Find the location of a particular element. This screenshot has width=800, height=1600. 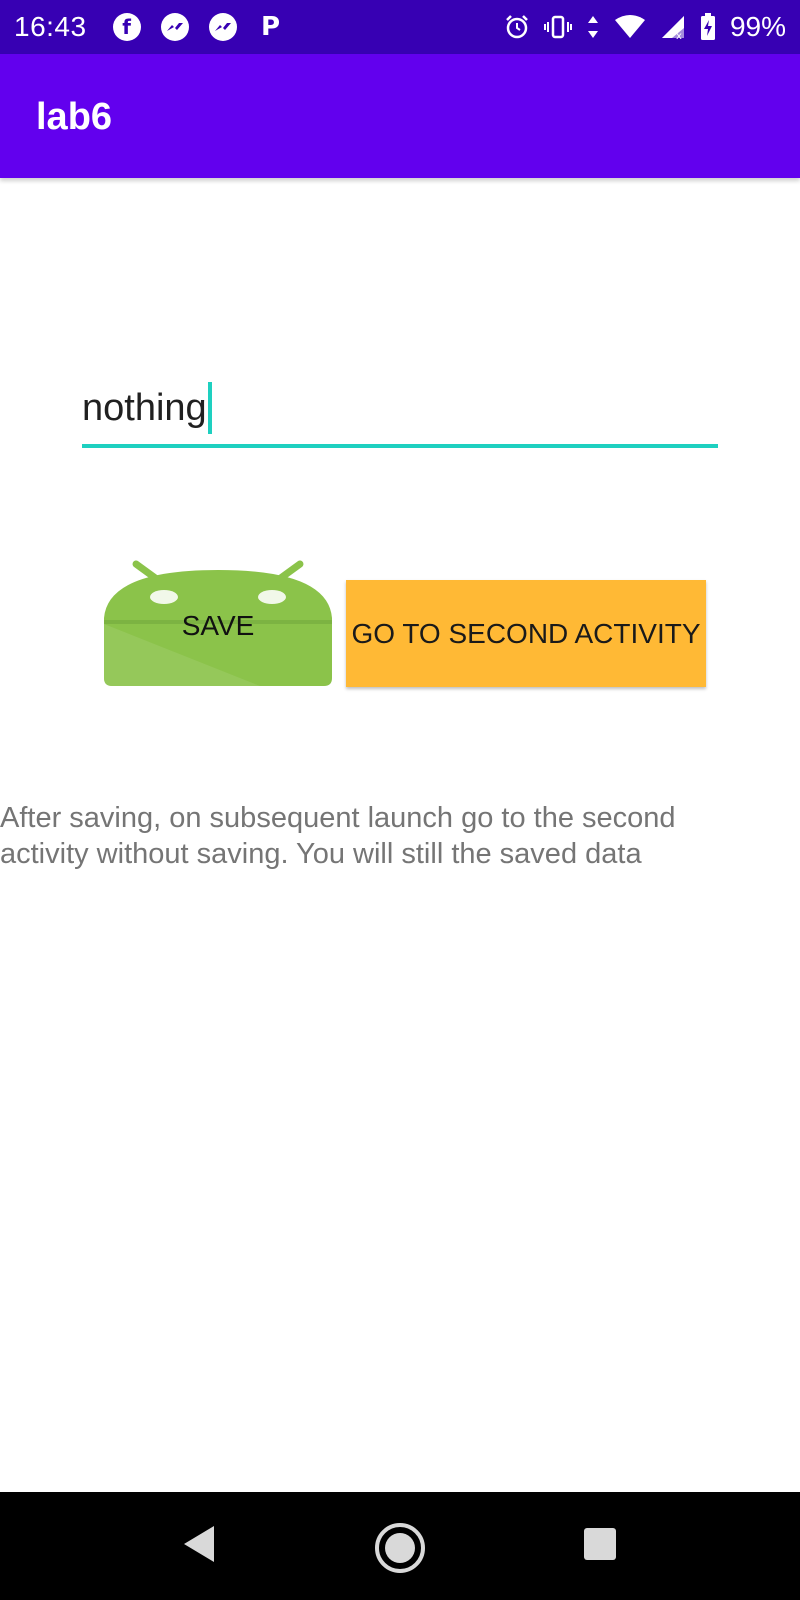

back-icon is located at coordinates (198, 1546).